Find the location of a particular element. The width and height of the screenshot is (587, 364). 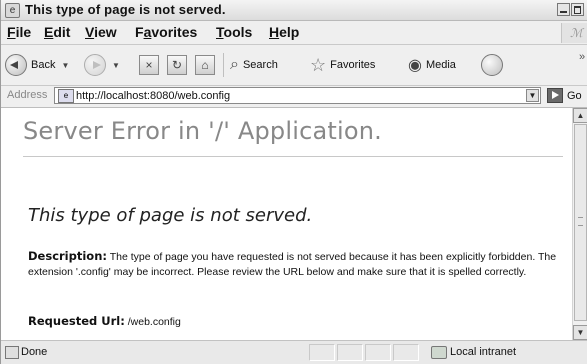

error-heading: Server Error in '/' Application. is located at coordinates (203, 131).